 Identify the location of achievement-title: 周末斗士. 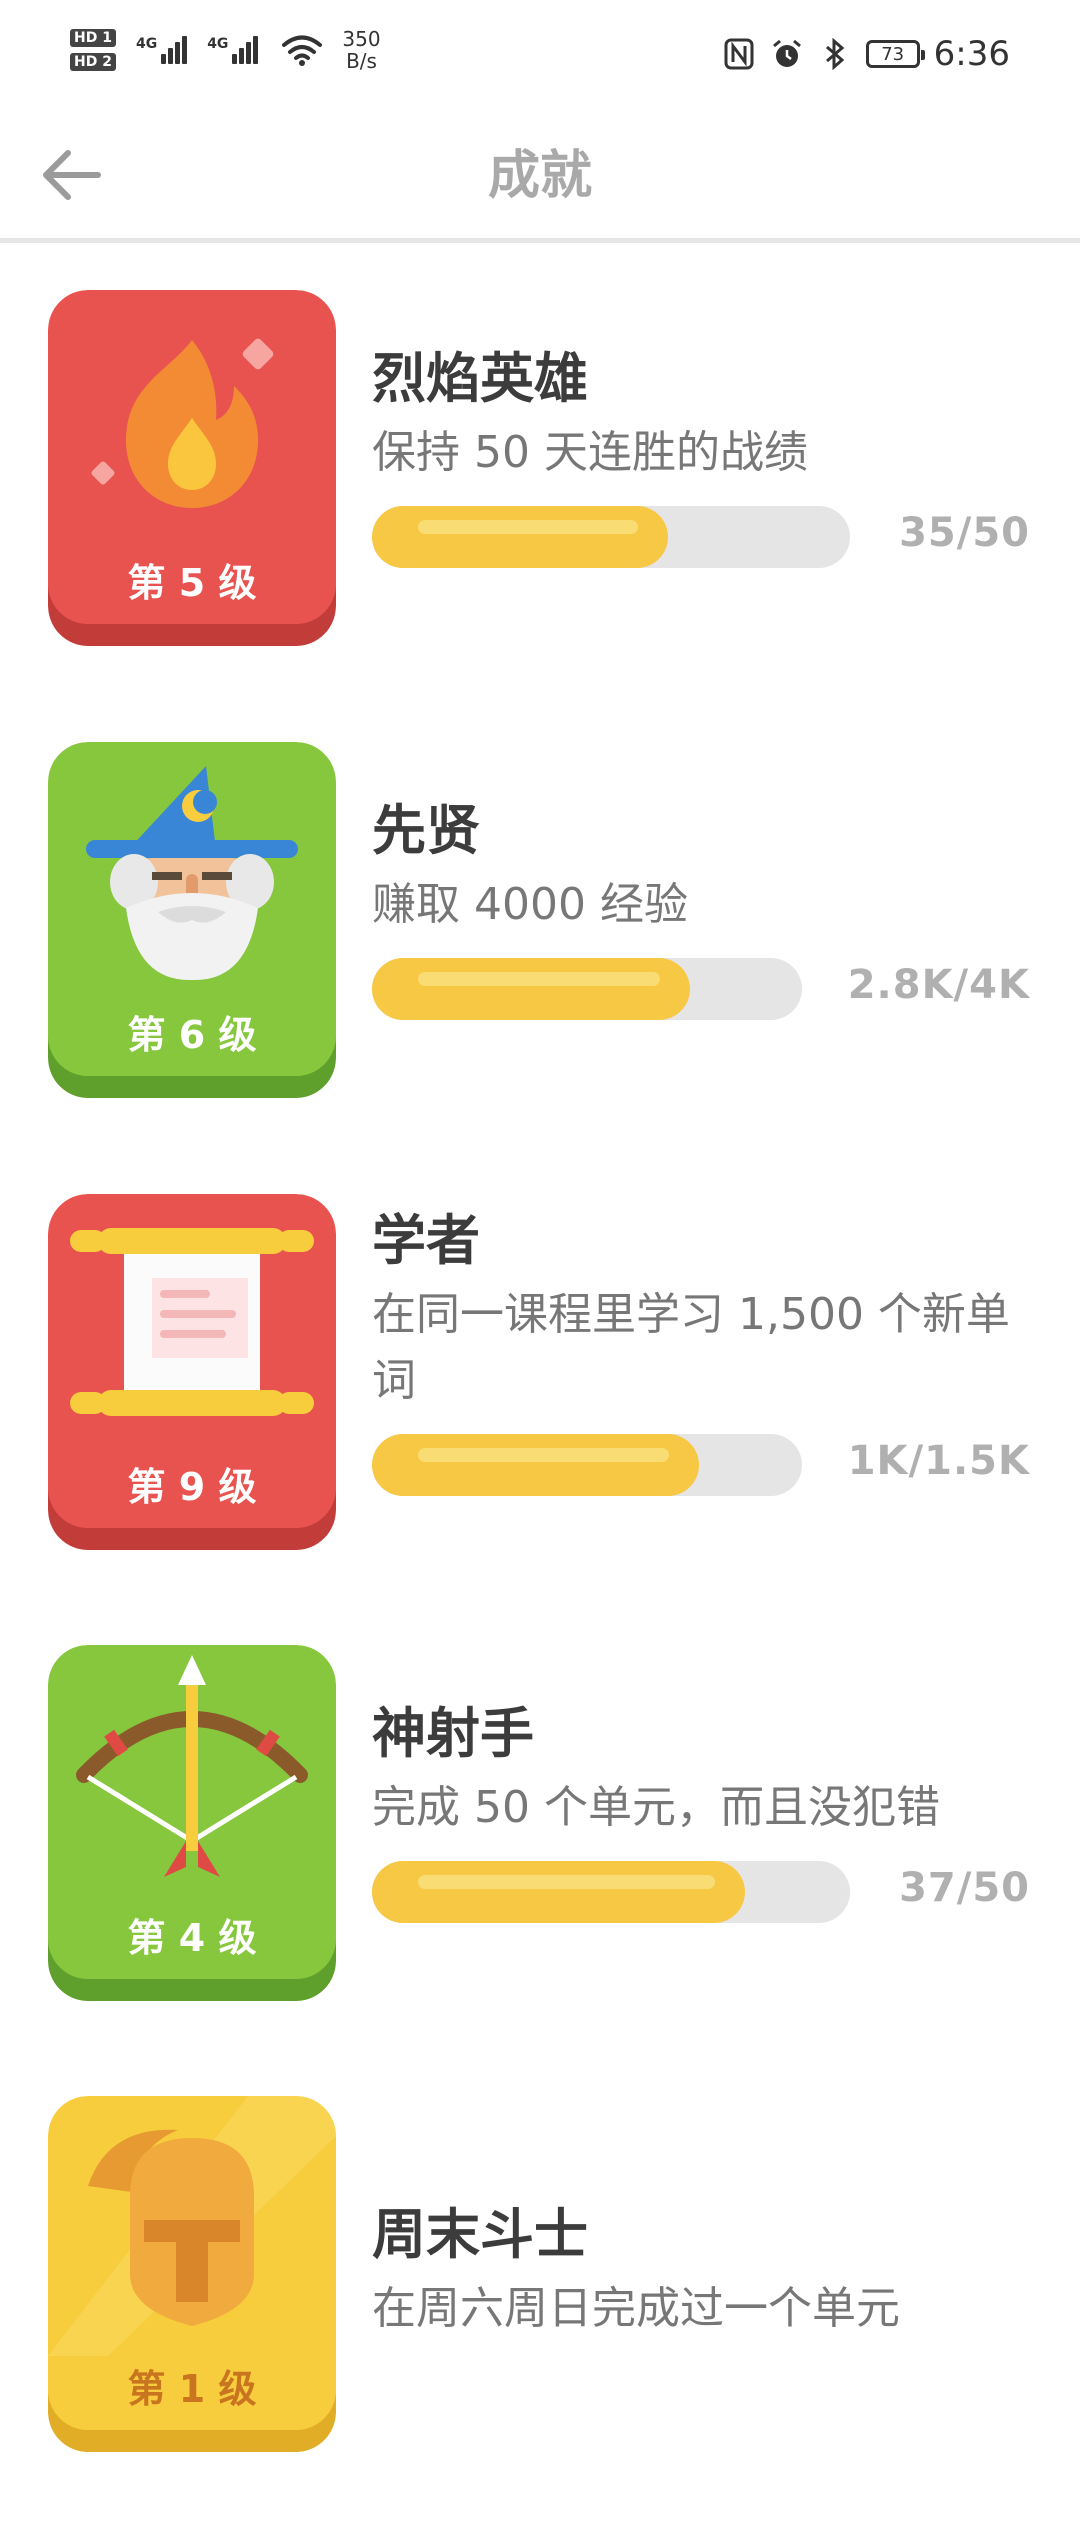
(480, 2234).